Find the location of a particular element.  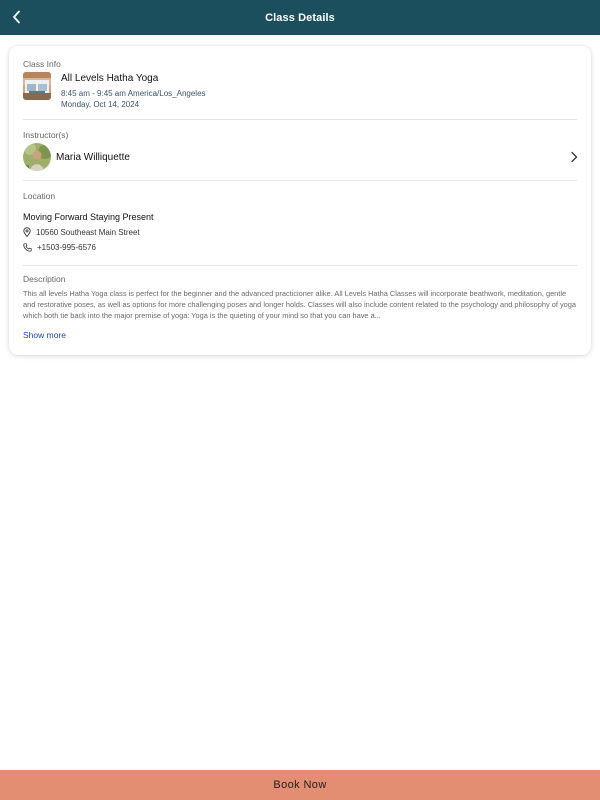

description-label: Description is located at coordinates (44, 279).